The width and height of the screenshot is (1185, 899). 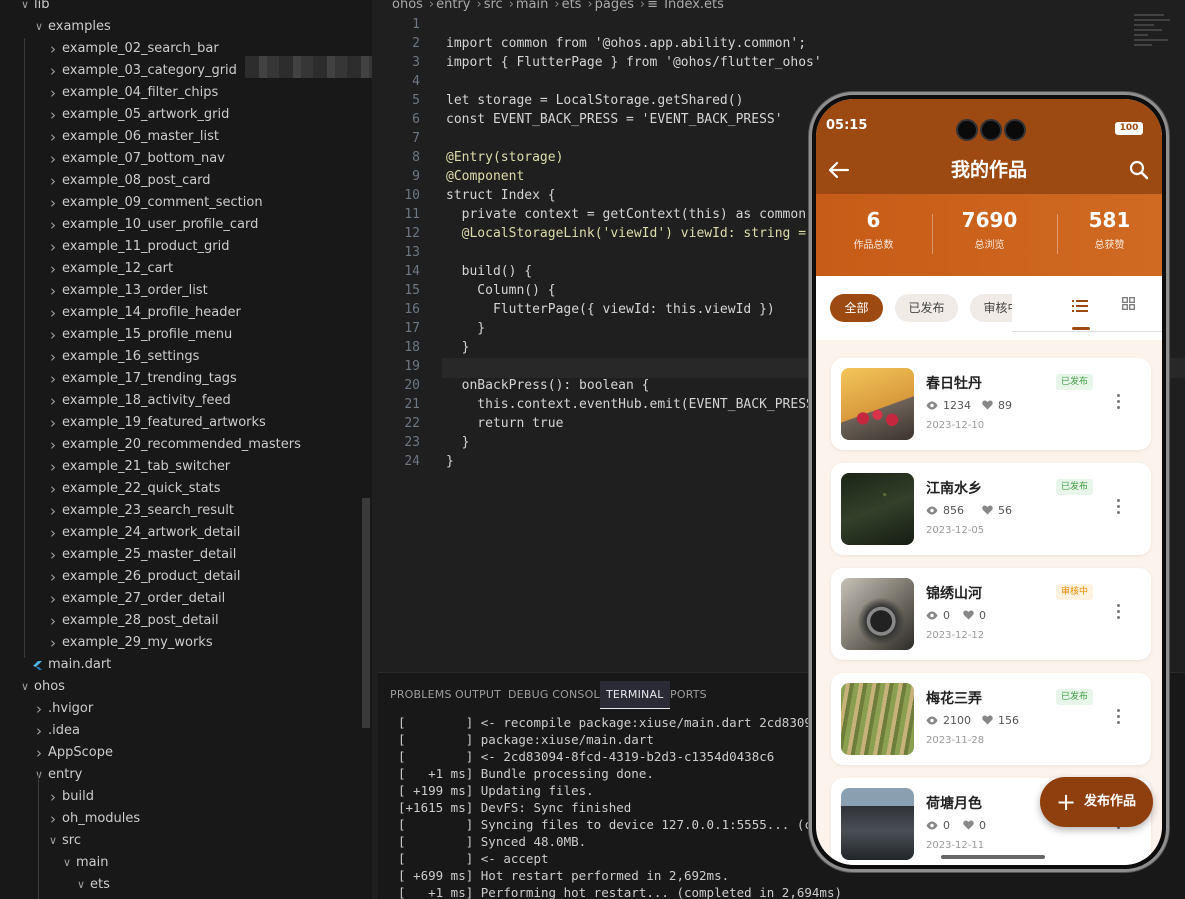 What do you see at coordinates (993, 857) in the screenshot?
I see `home-indicator` at bounding box center [993, 857].